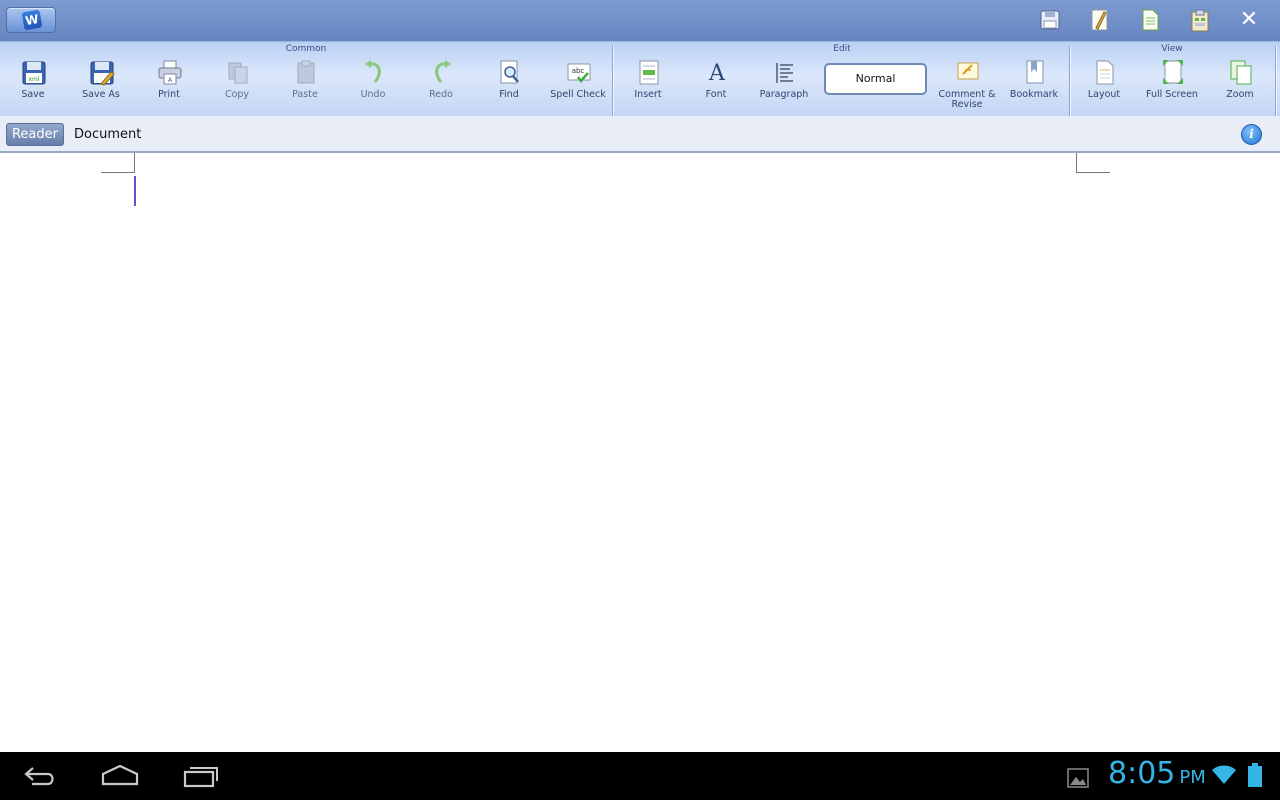  What do you see at coordinates (968, 71) in the screenshot?
I see `comment-revise-icon` at bounding box center [968, 71].